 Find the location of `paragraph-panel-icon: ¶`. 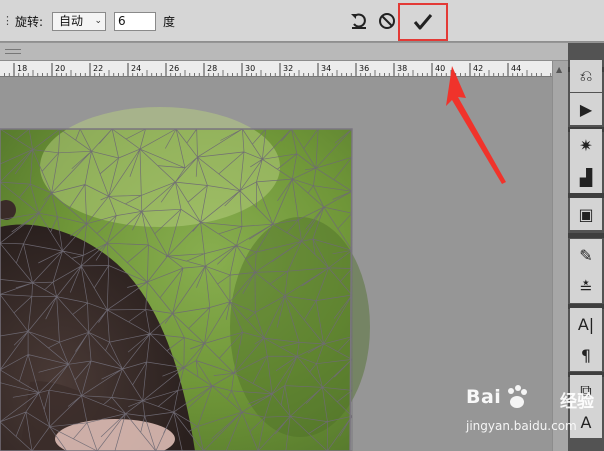

paragraph-panel-icon: ¶ is located at coordinates (586, 355).